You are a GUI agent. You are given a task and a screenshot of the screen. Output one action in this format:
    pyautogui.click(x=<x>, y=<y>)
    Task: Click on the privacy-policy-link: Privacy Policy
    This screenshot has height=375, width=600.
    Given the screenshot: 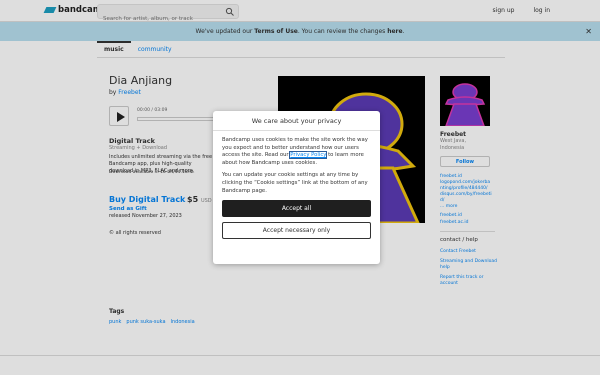 What is the action you would take?
    pyautogui.click(x=308, y=155)
    